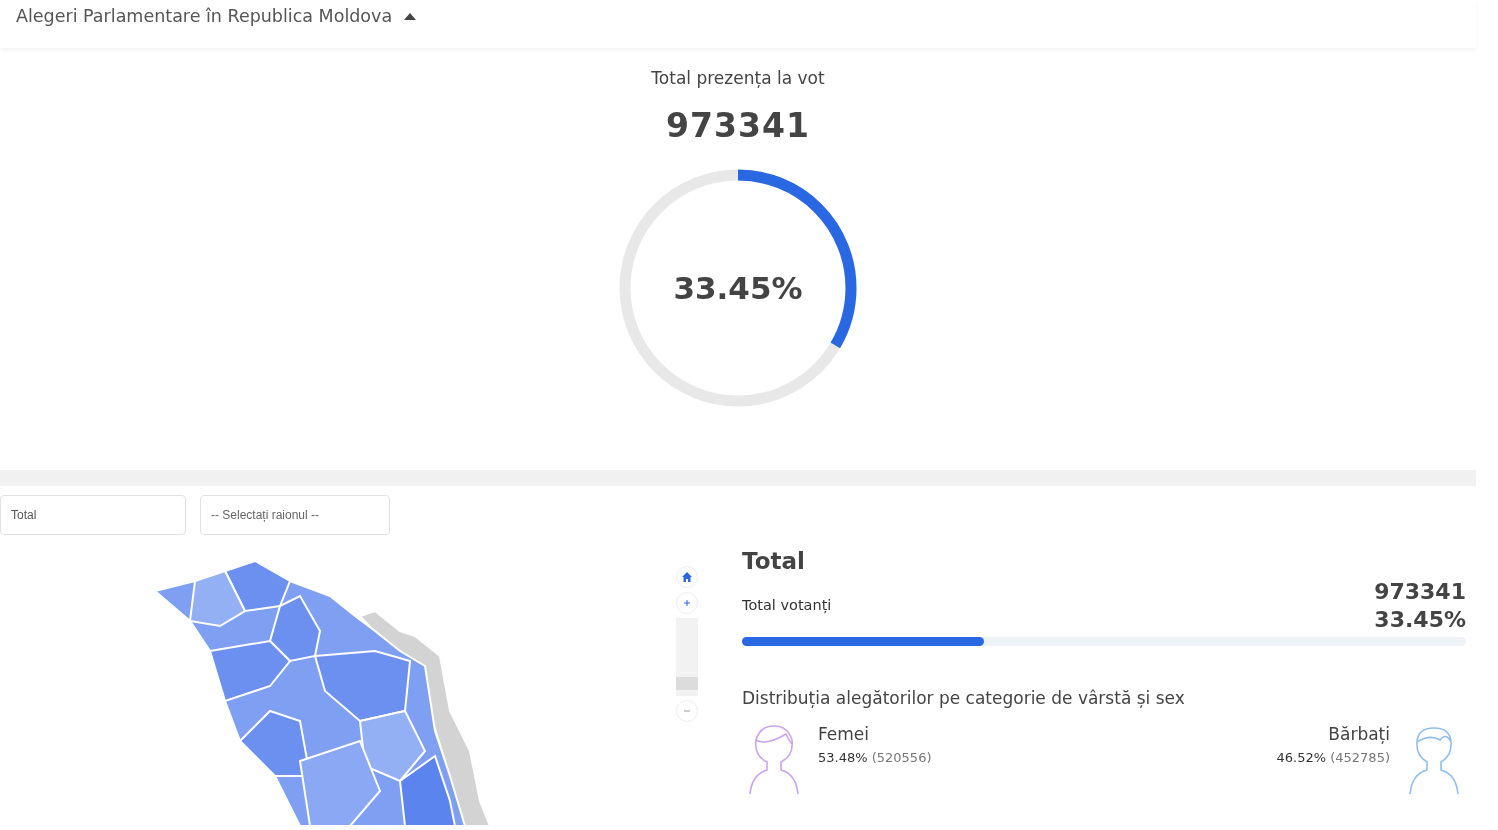 The height and width of the screenshot is (830, 1498). What do you see at coordinates (410, 16) in the screenshot?
I see `caret-icon` at bounding box center [410, 16].